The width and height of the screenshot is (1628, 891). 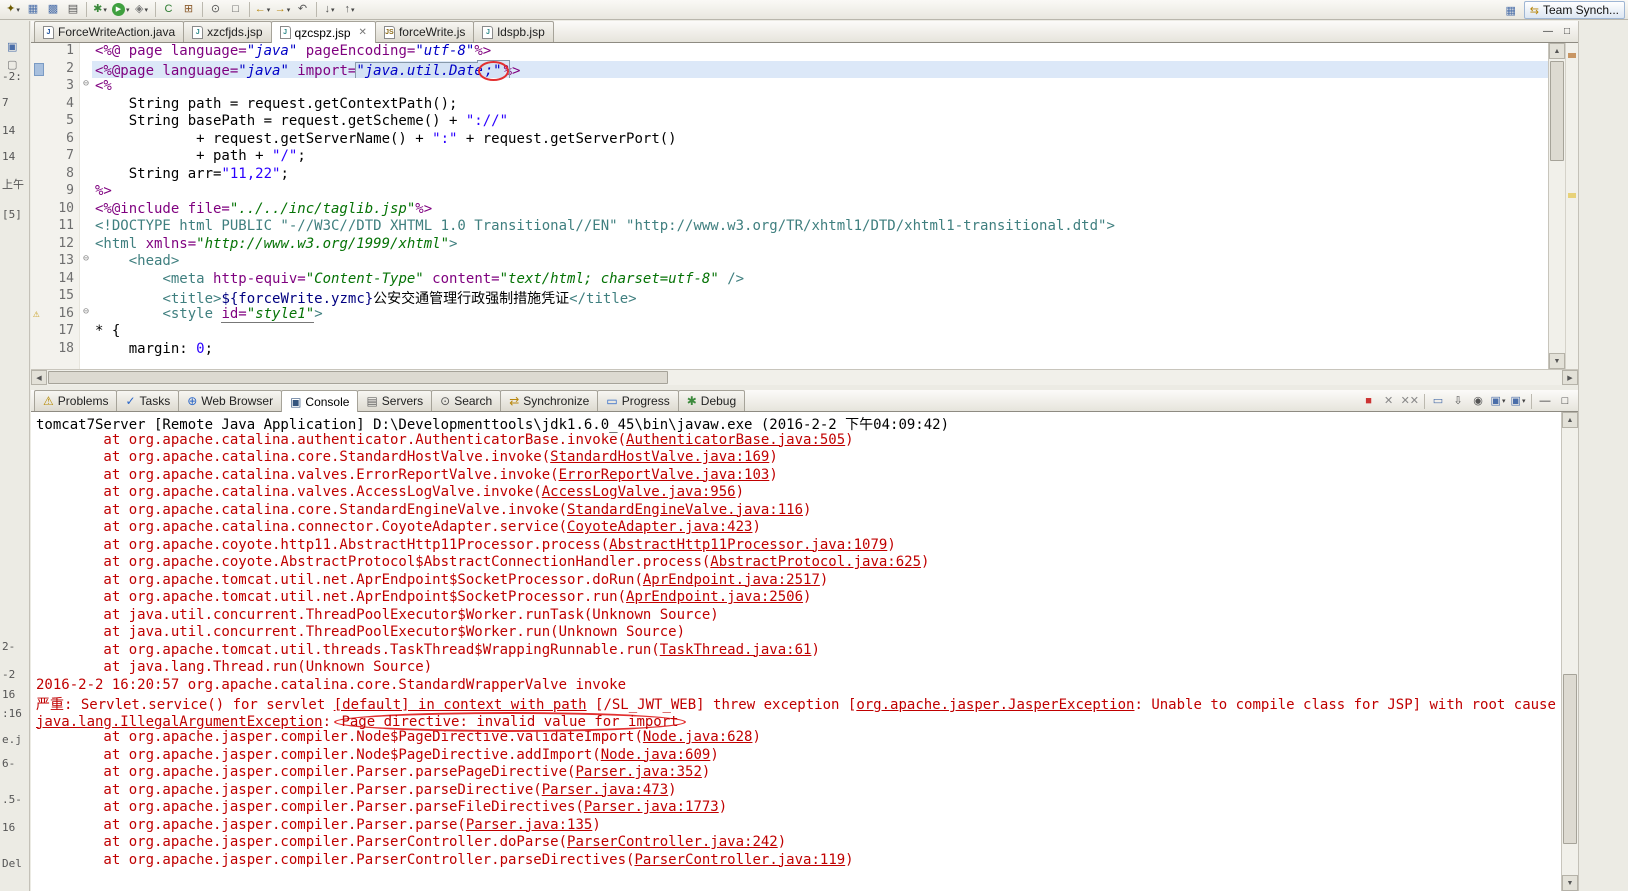 What do you see at coordinates (12, 46) in the screenshot?
I see `minimized-view-icon: ▣` at bounding box center [12, 46].